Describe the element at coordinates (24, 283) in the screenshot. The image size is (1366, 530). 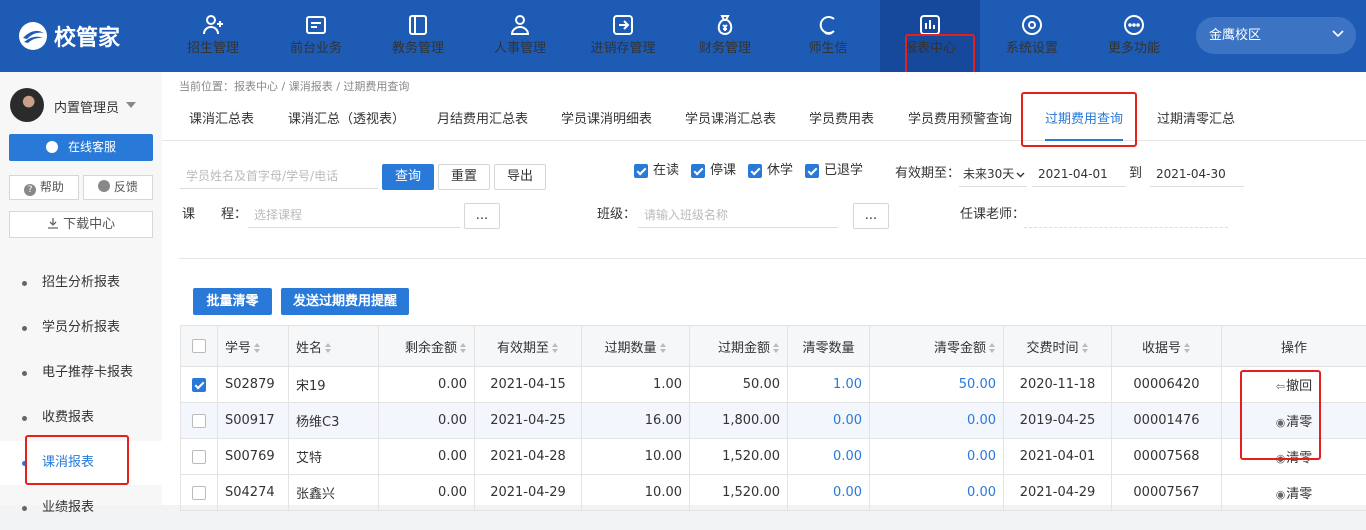
I see `bullet` at that location.